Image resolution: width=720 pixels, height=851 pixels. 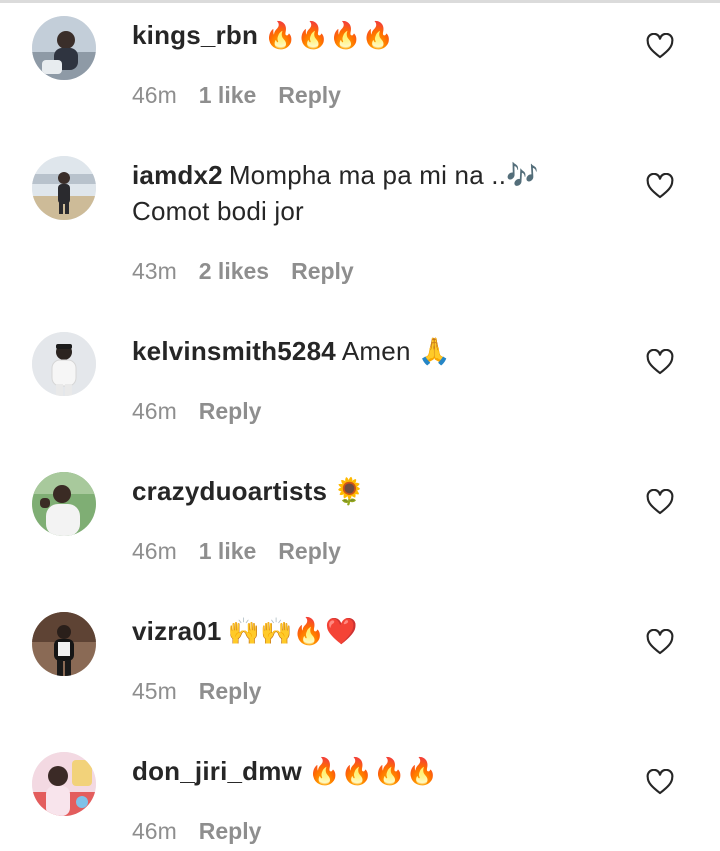 I want to click on comment-meta: 45m Reply, so click(x=207, y=691).